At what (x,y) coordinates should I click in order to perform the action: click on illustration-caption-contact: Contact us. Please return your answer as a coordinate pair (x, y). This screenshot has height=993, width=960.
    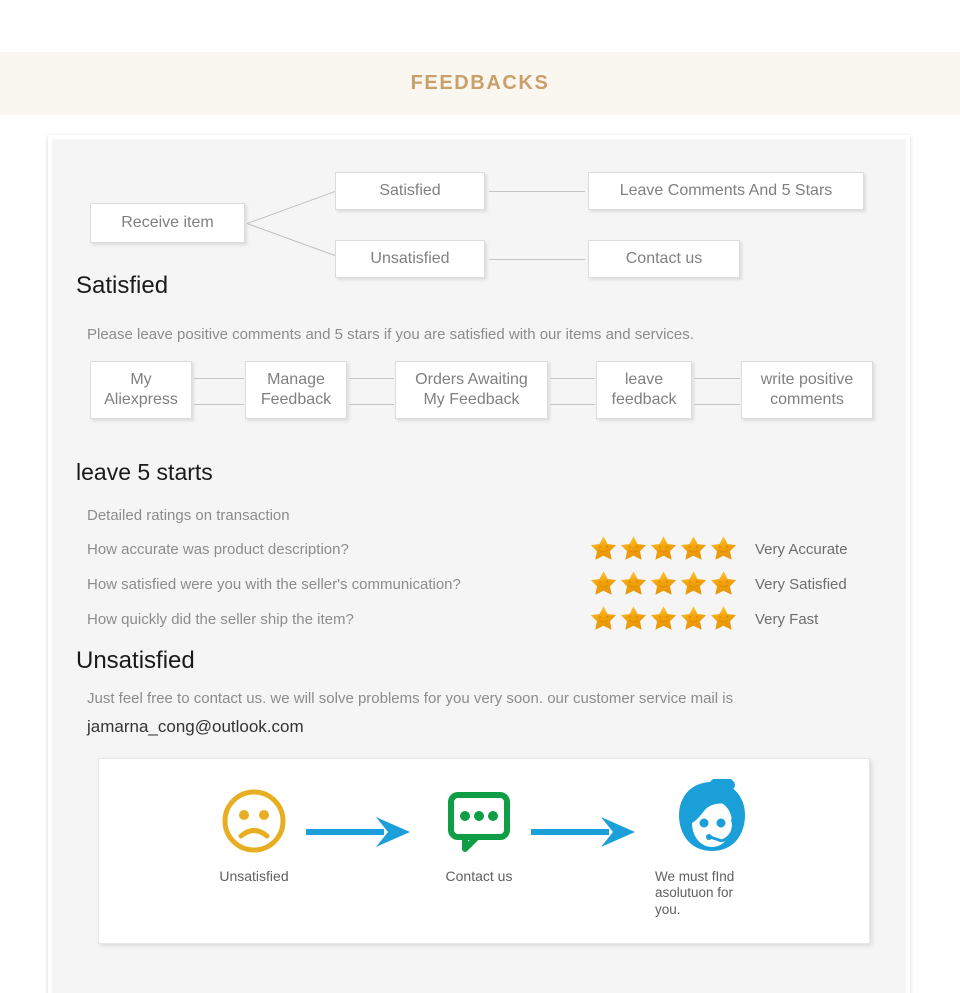
    Looking at the image, I should click on (479, 876).